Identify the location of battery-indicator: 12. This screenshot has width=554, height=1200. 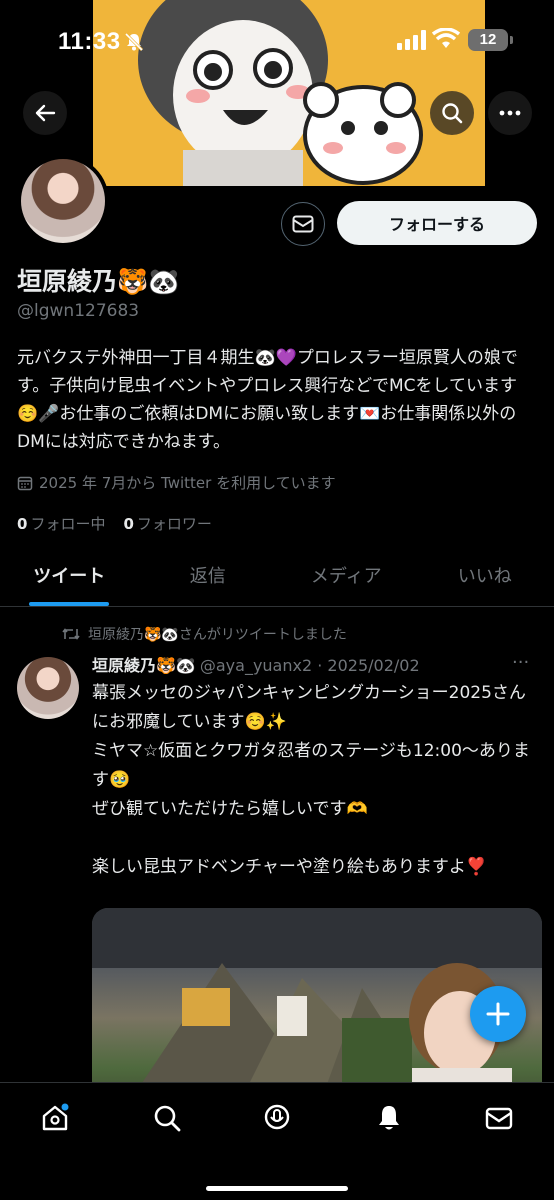
(490, 40).